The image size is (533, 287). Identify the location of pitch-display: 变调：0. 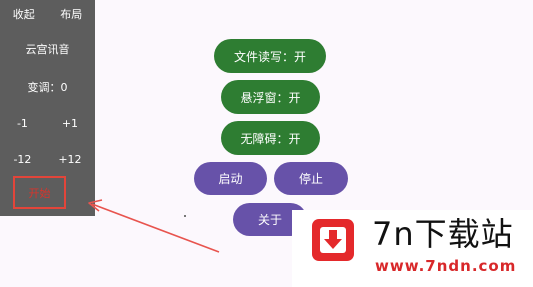
(47, 87).